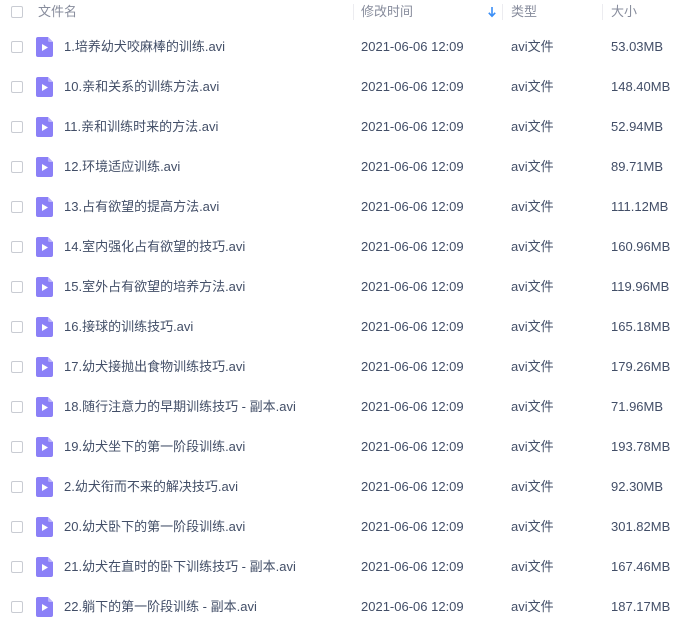  Describe the element at coordinates (637, 166) in the screenshot. I see `file-size: 89.71MB` at that location.